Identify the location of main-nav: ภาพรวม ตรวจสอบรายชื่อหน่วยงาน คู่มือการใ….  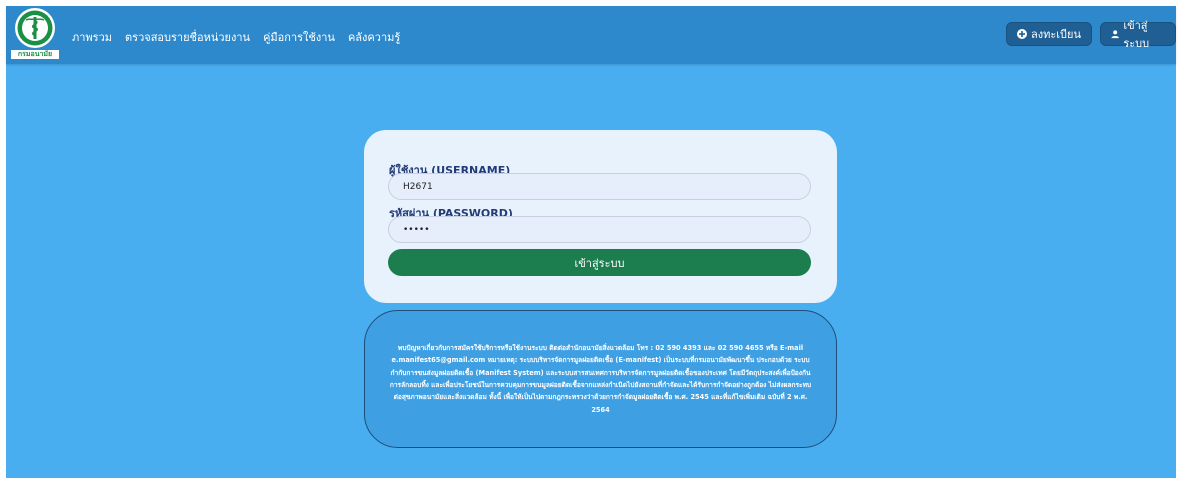
(236, 37).